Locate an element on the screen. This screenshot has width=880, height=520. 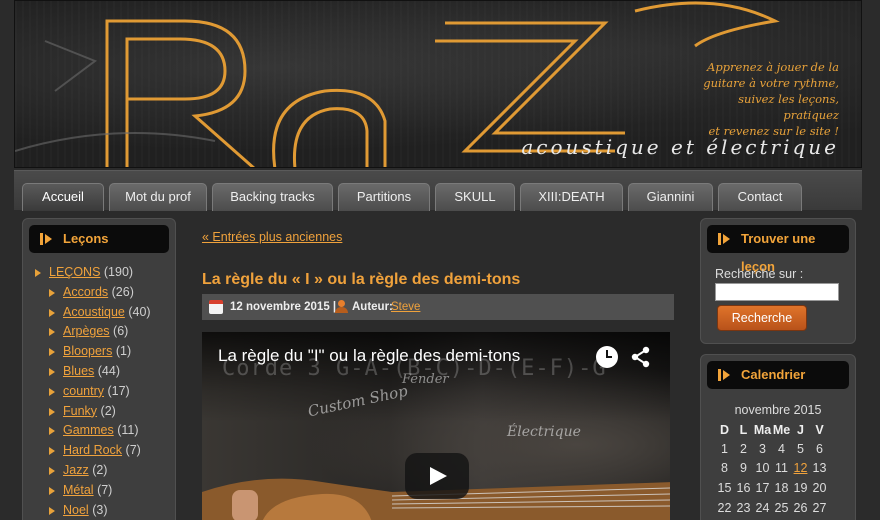
list-item: Hard Rock (7) is located at coordinates (93, 453).